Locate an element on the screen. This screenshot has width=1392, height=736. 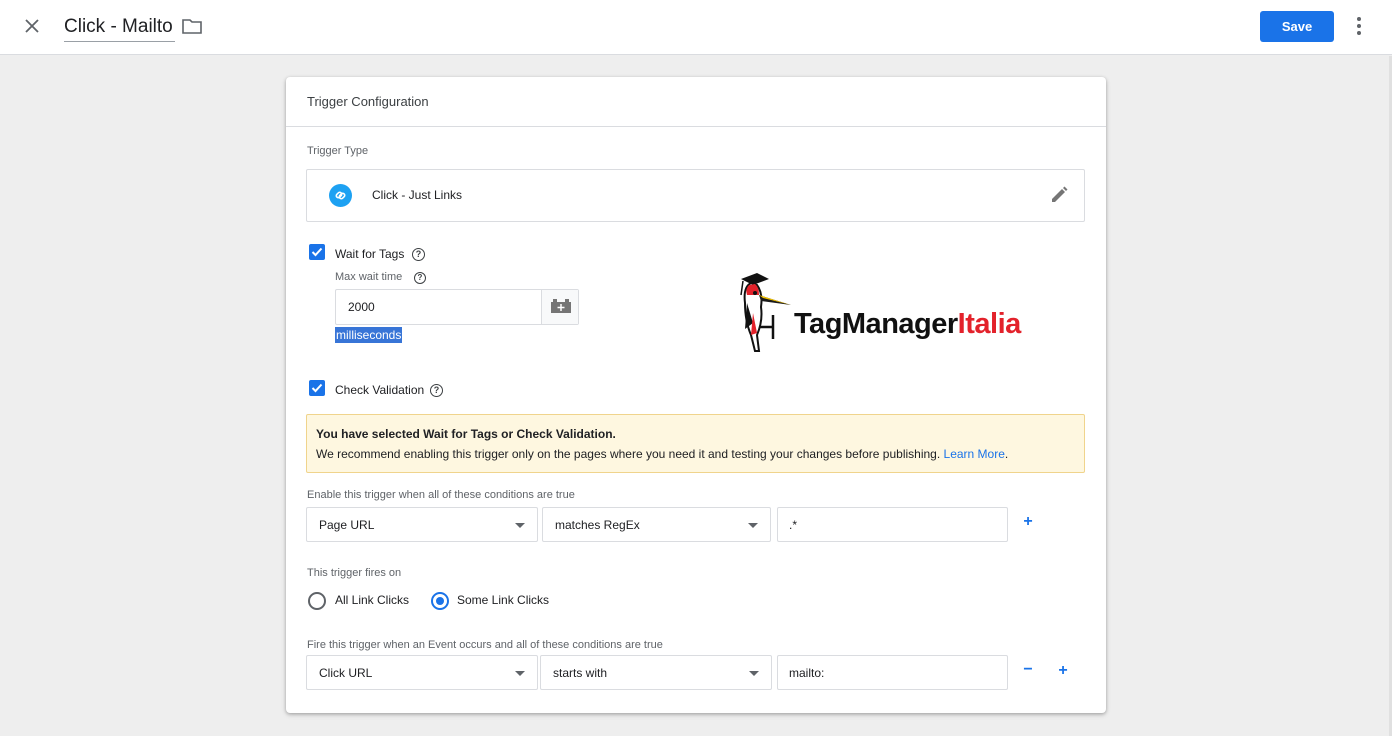
tag-manager-italia-logo: TagManagerItalia is located at coordinates (898, 318).